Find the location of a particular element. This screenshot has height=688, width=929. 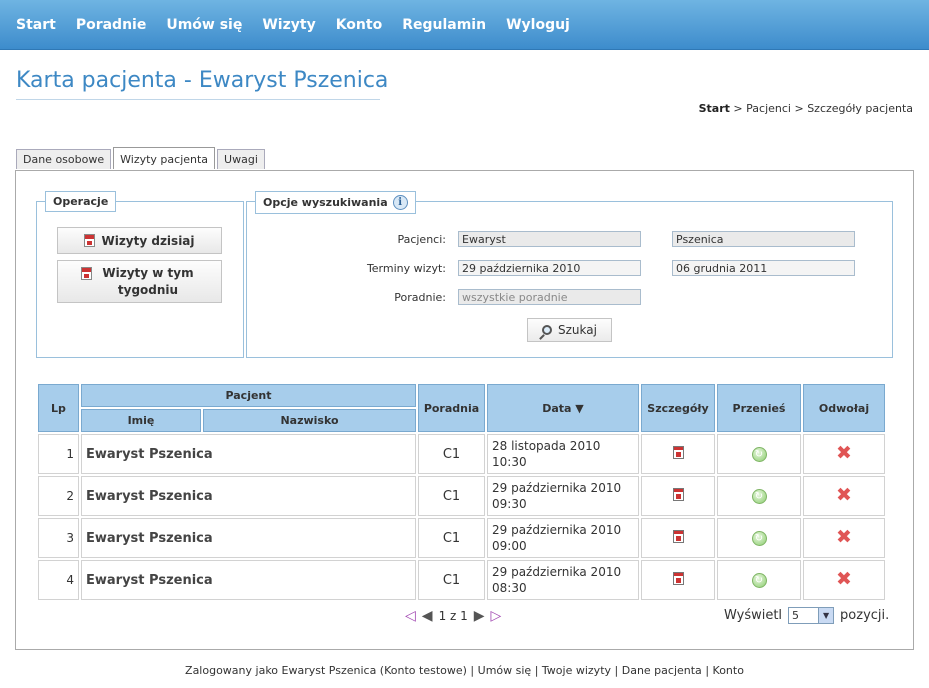

date-to-field: 06 grudnia 2011 is located at coordinates (763, 268).